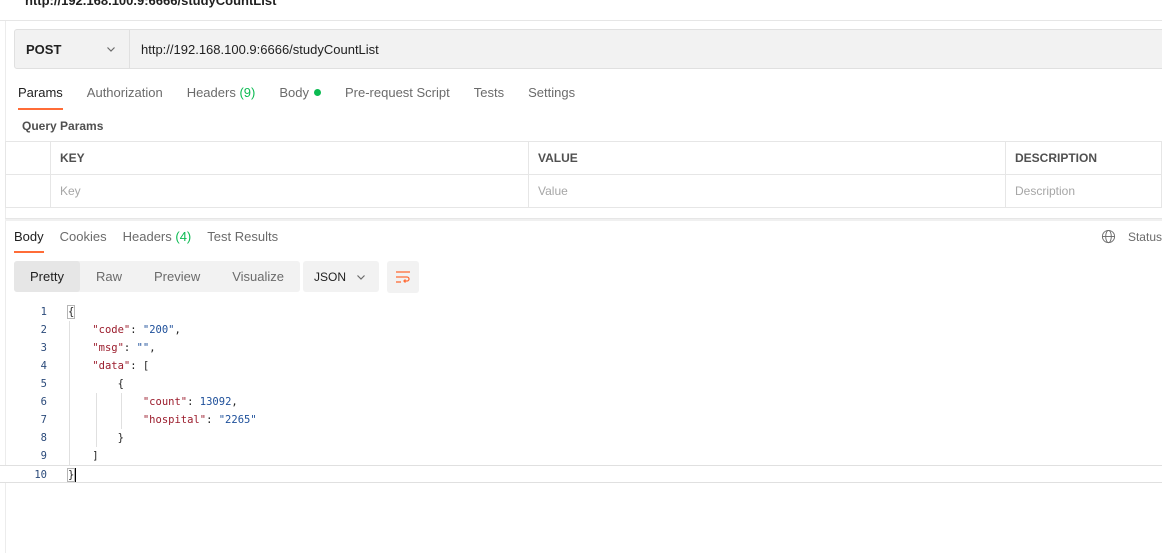 The height and width of the screenshot is (553, 1162). What do you see at coordinates (108, 348) in the screenshot?
I see `json-key: "msg"` at bounding box center [108, 348].